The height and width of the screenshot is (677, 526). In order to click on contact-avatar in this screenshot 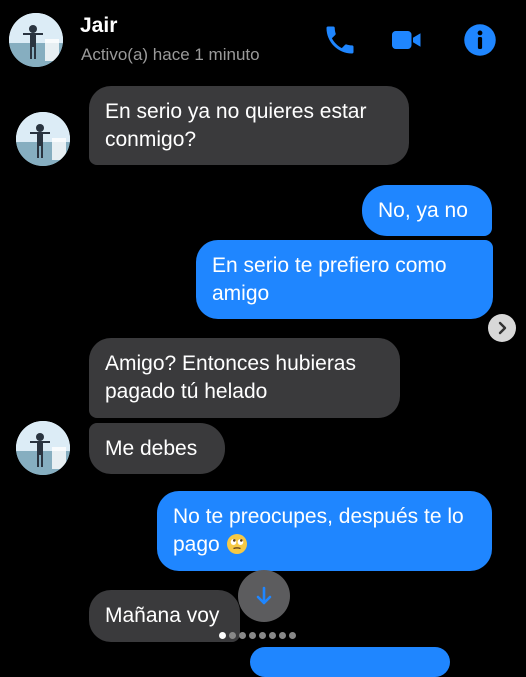, I will do `click(36, 40)`.